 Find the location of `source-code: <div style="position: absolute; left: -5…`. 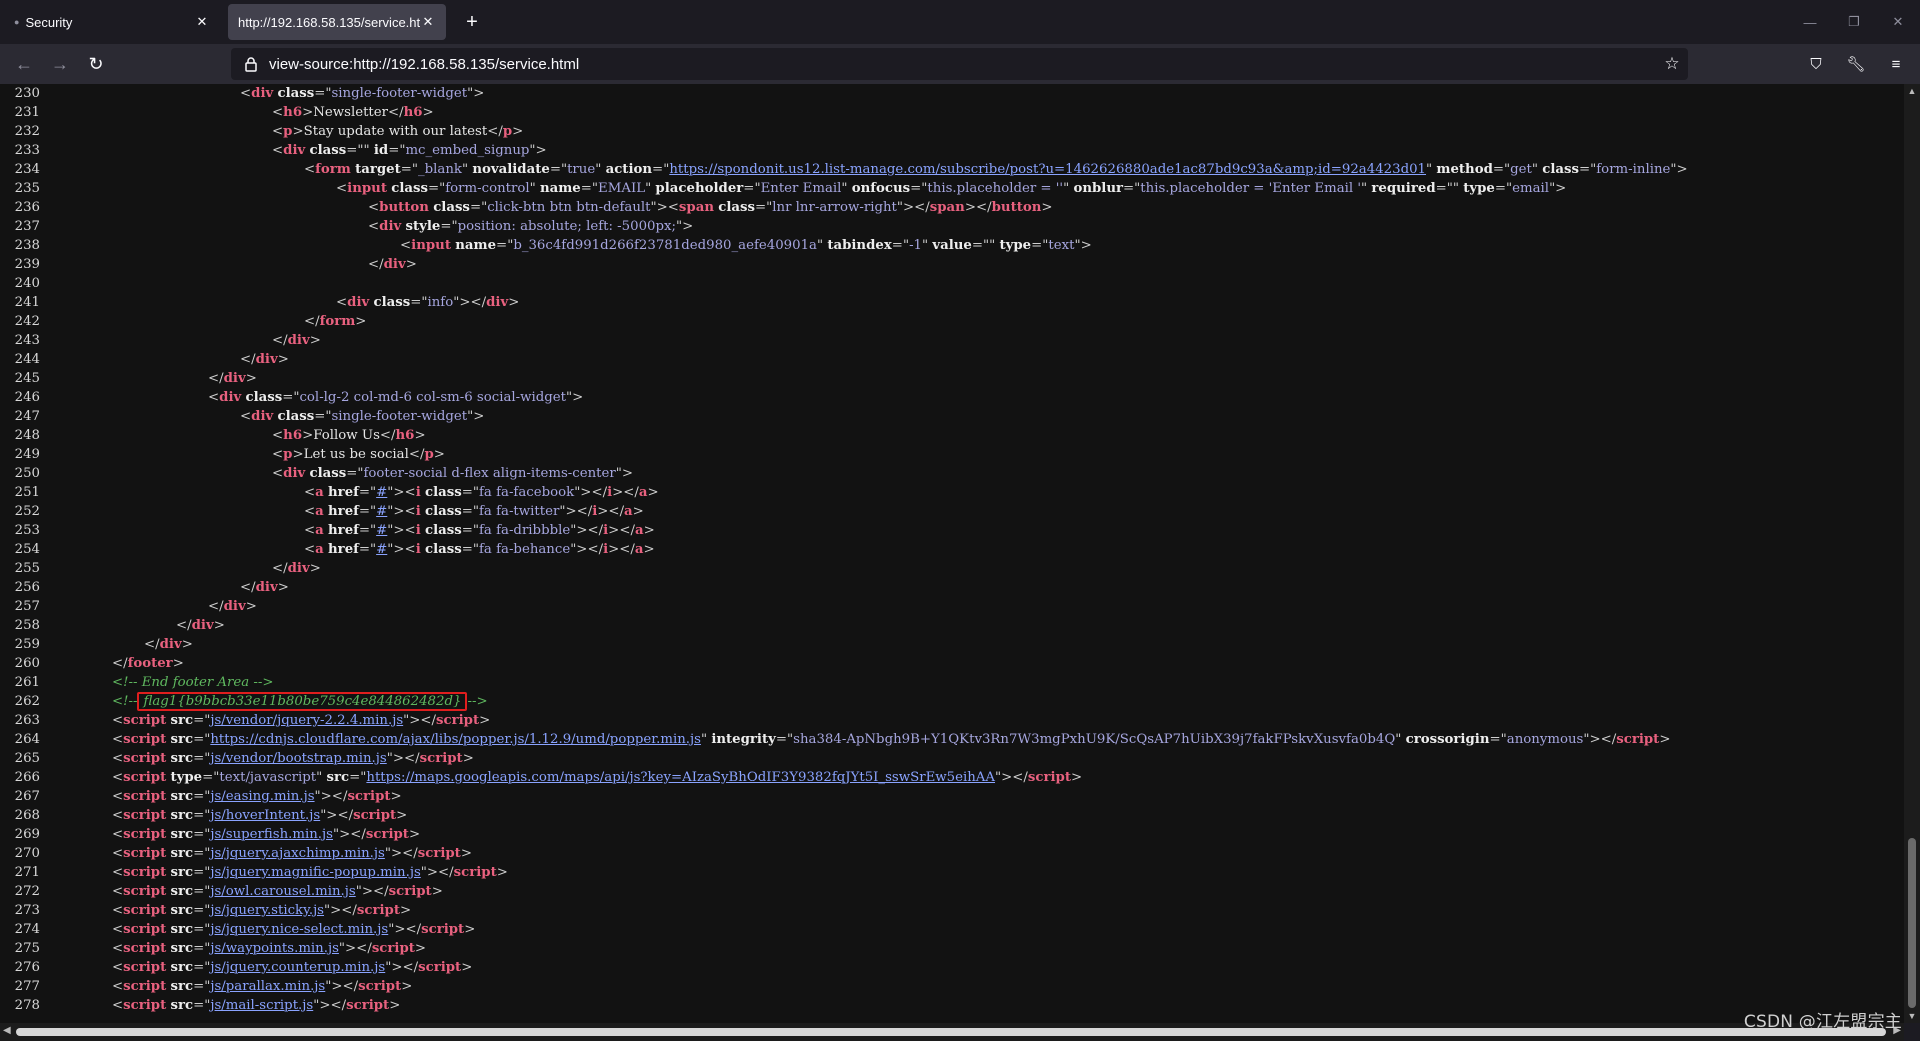

source-code: <div style="position: absolute; left: -5… is located at coordinates (531, 226).